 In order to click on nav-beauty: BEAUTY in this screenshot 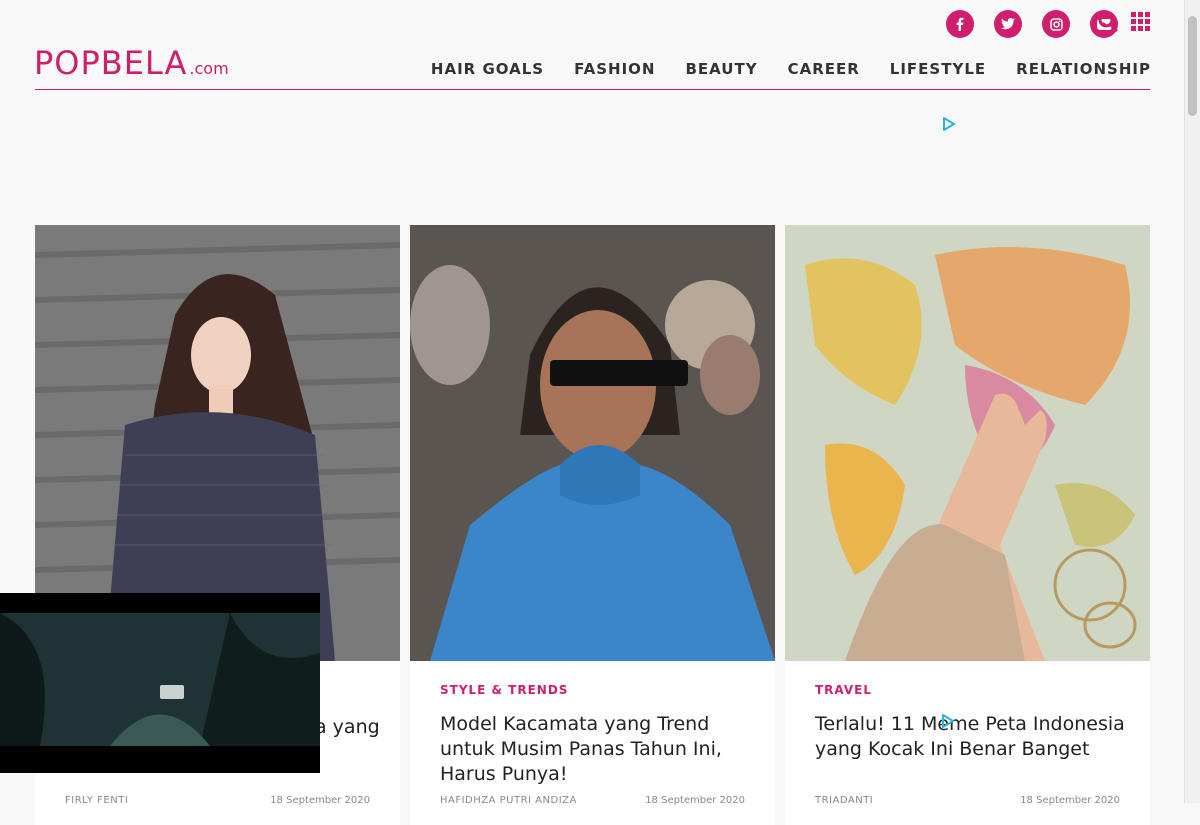, I will do `click(721, 69)`.